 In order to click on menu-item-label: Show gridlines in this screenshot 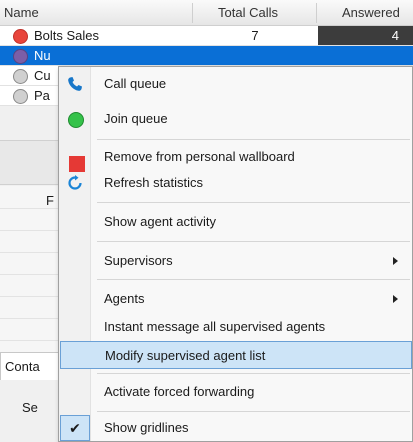, I will do `click(146, 427)`.